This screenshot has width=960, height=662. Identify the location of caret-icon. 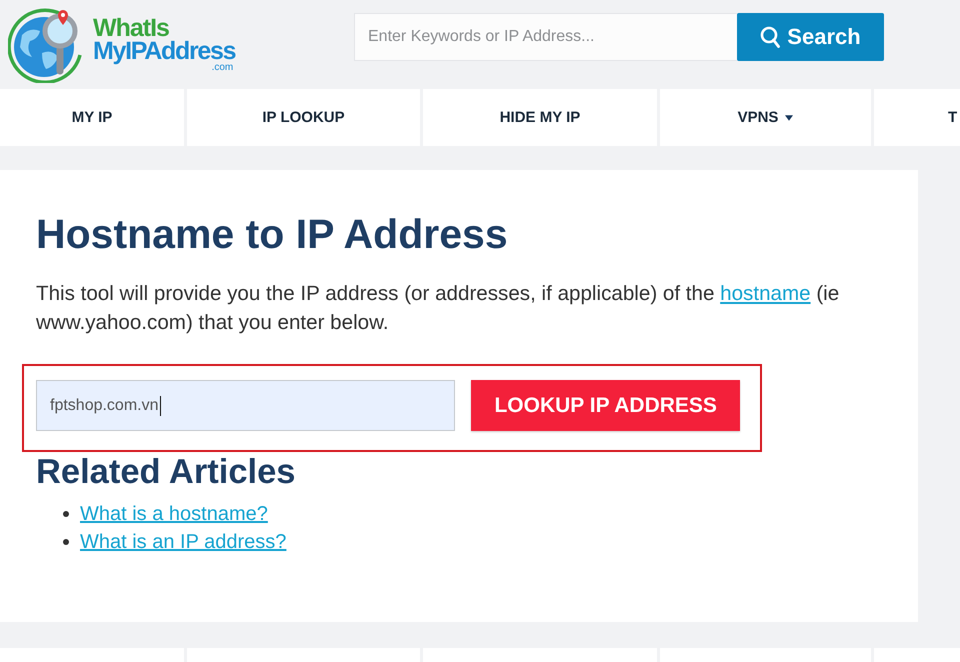
(789, 117).